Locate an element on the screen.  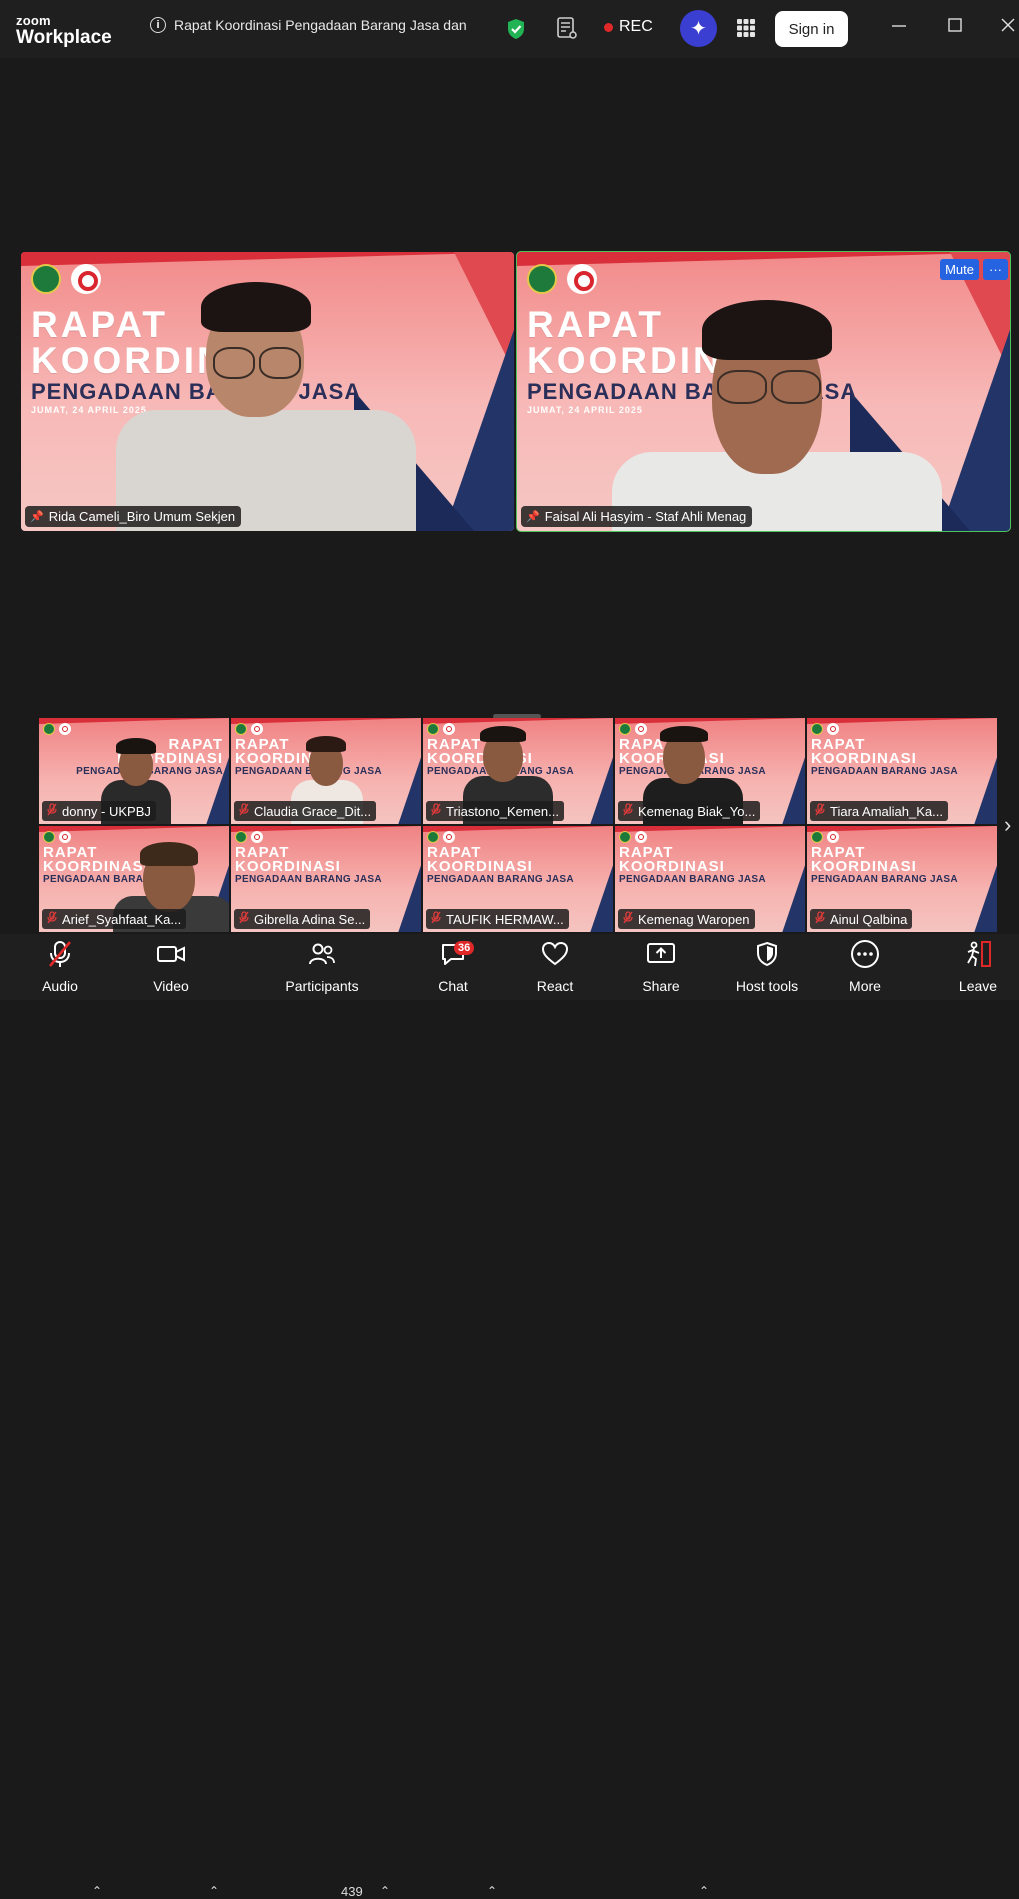
participant-name: Ainul Qalbina is located at coordinates (869, 919).